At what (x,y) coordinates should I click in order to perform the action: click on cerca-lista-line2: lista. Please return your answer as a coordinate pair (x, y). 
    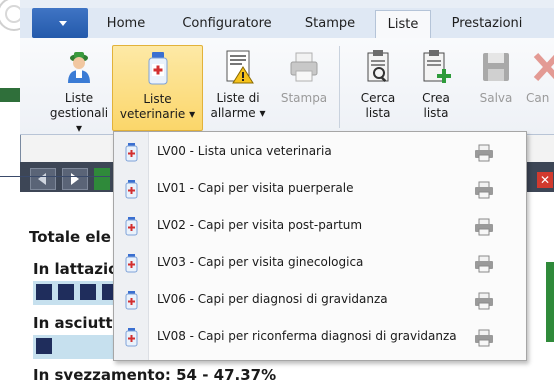
    Looking at the image, I should click on (378, 113).